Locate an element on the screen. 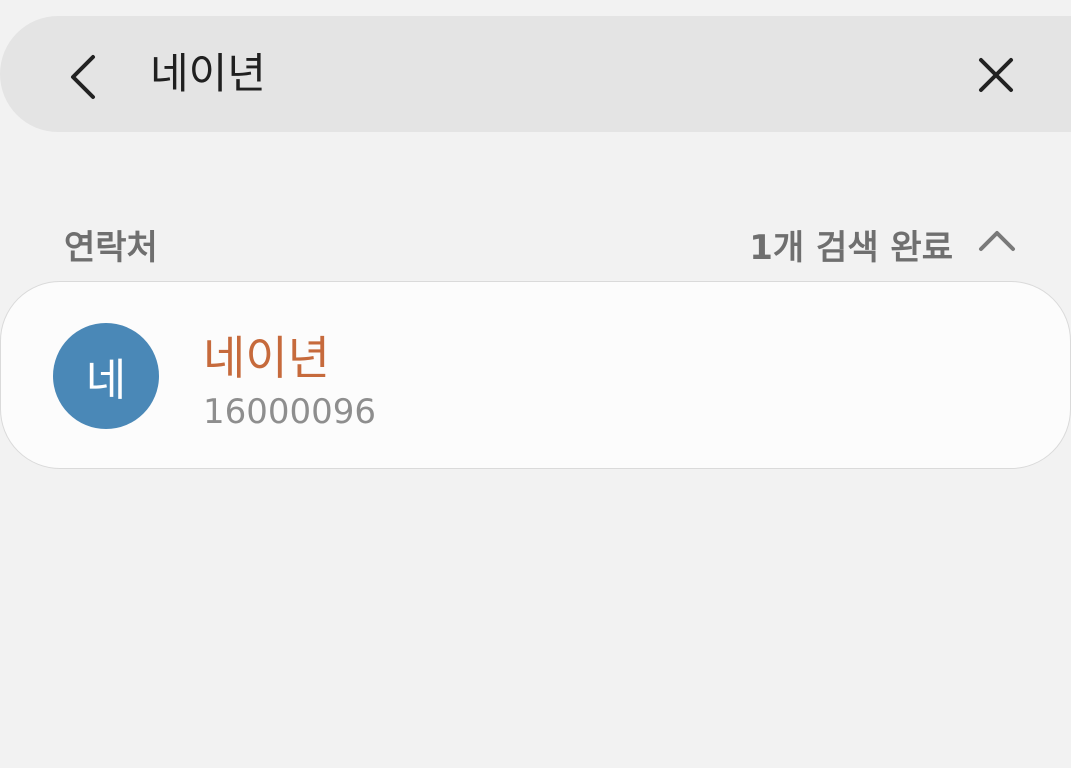  contacts-section-header: 연락처 1개 검색 완료 is located at coordinates (535, 240).